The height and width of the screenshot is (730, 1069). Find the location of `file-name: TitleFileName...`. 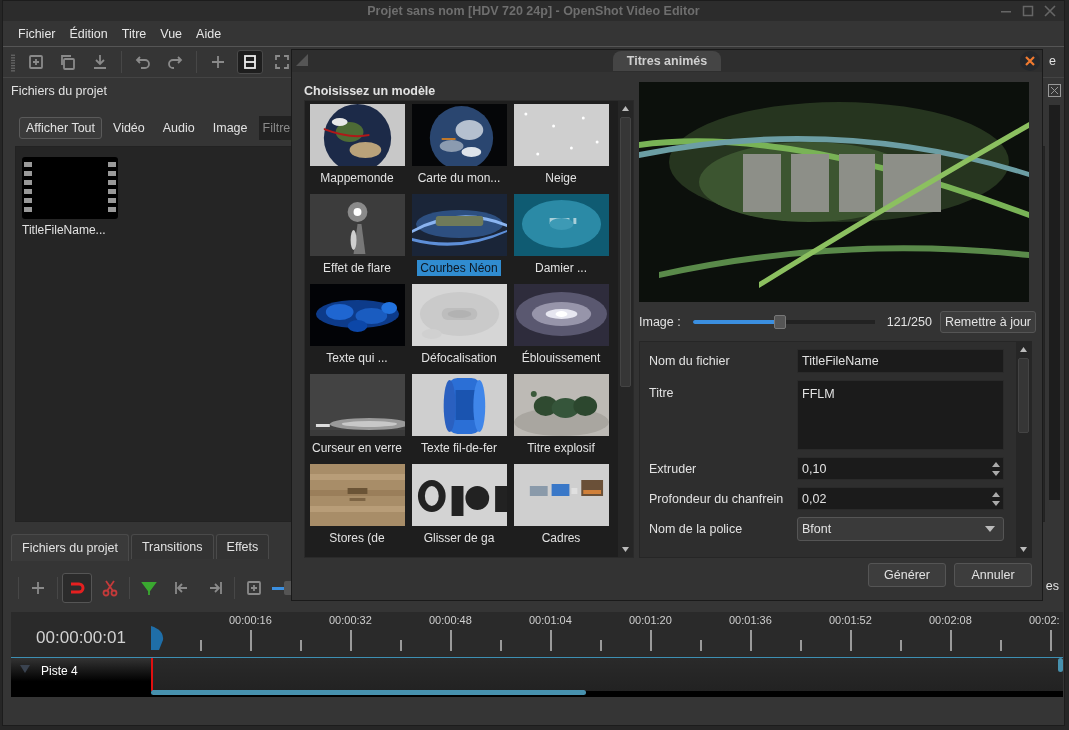

file-name: TitleFileName... is located at coordinates (64, 230).